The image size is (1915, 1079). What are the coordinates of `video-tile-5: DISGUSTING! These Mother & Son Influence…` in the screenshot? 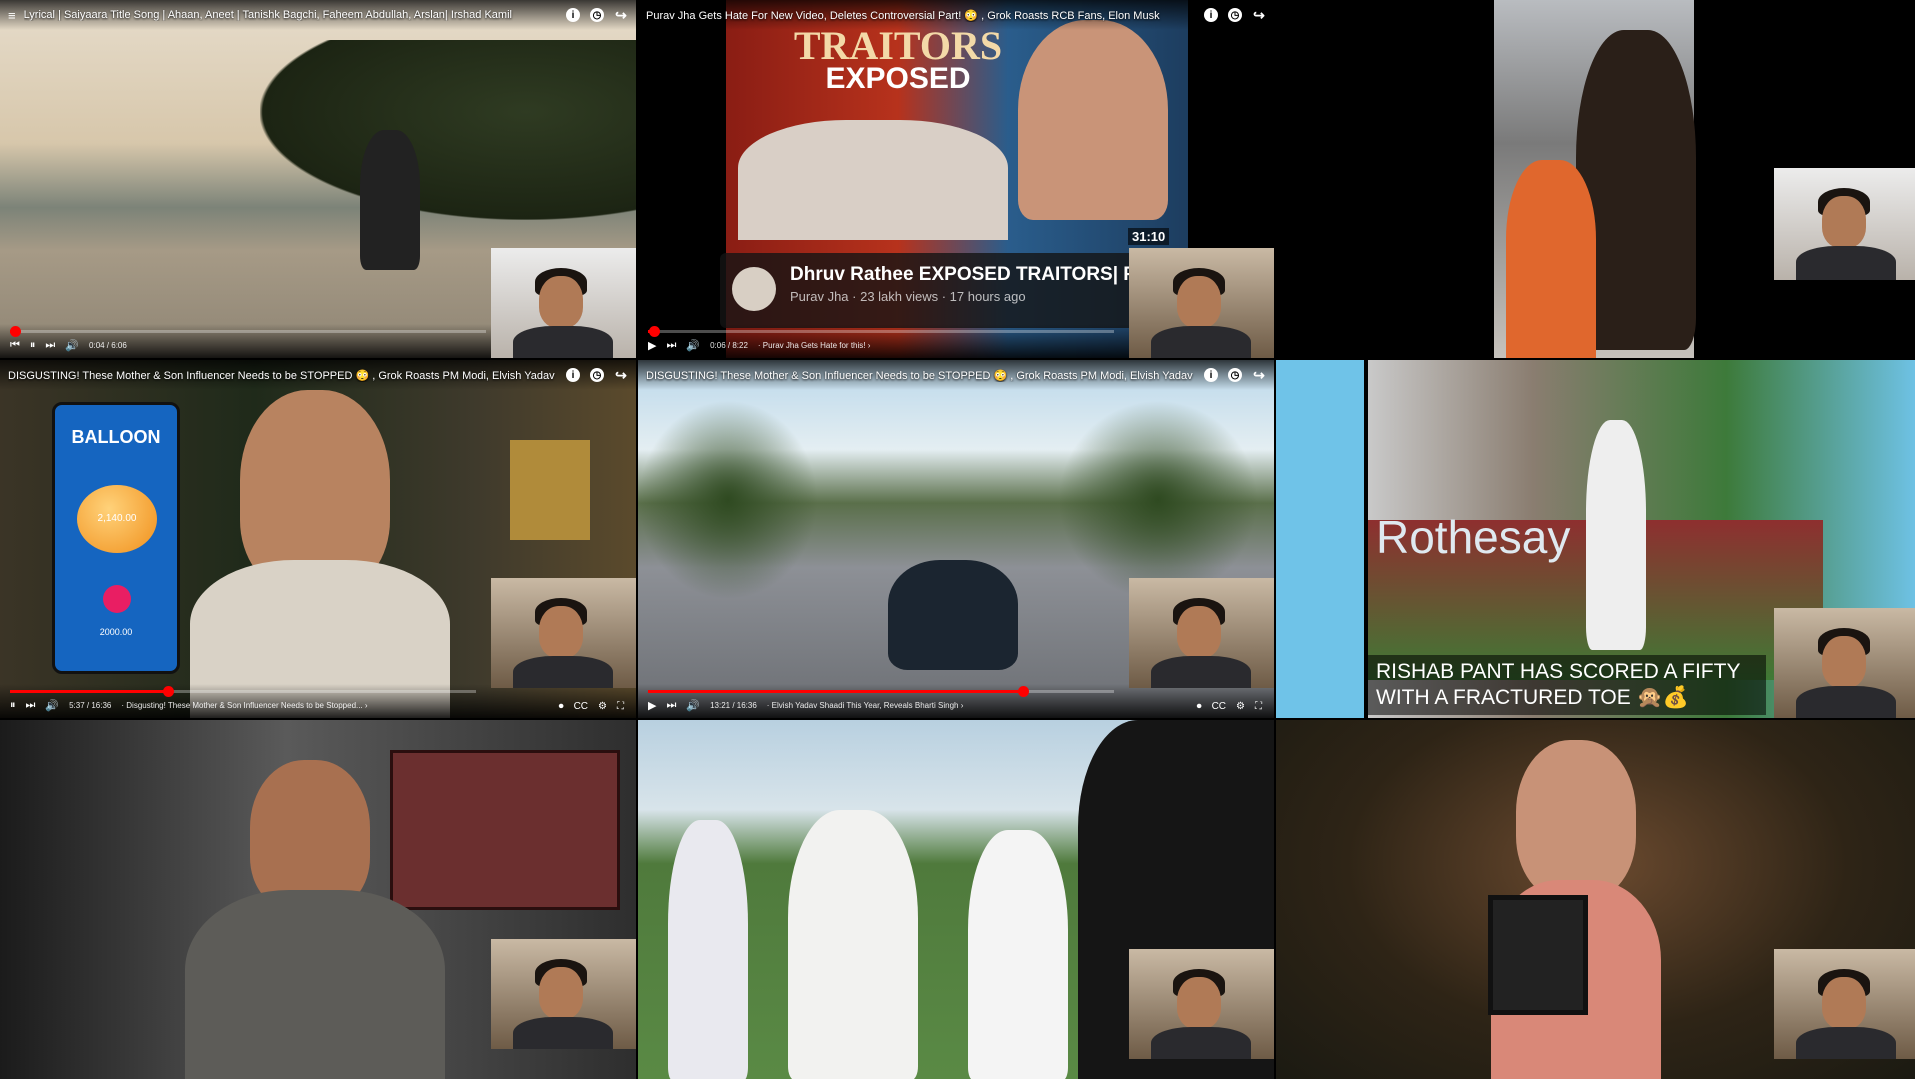 It's located at (956, 539).